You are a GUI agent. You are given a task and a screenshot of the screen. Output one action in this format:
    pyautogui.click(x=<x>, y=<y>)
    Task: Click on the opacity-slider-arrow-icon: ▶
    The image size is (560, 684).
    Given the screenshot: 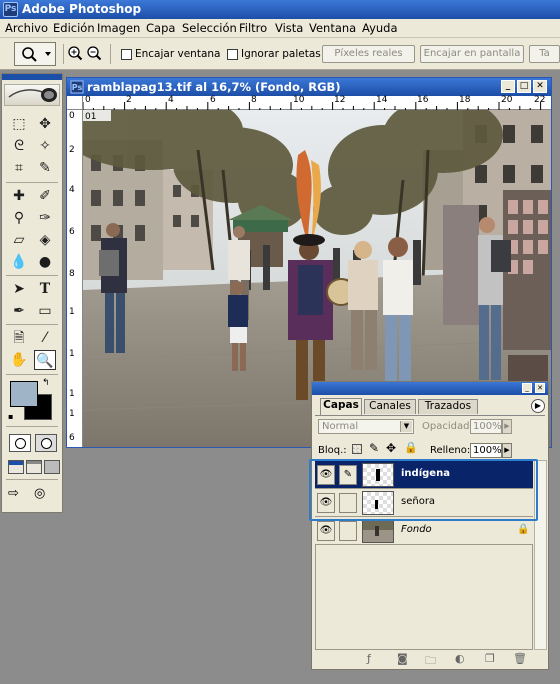 What is the action you would take?
    pyautogui.click(x=507, y=426)
    